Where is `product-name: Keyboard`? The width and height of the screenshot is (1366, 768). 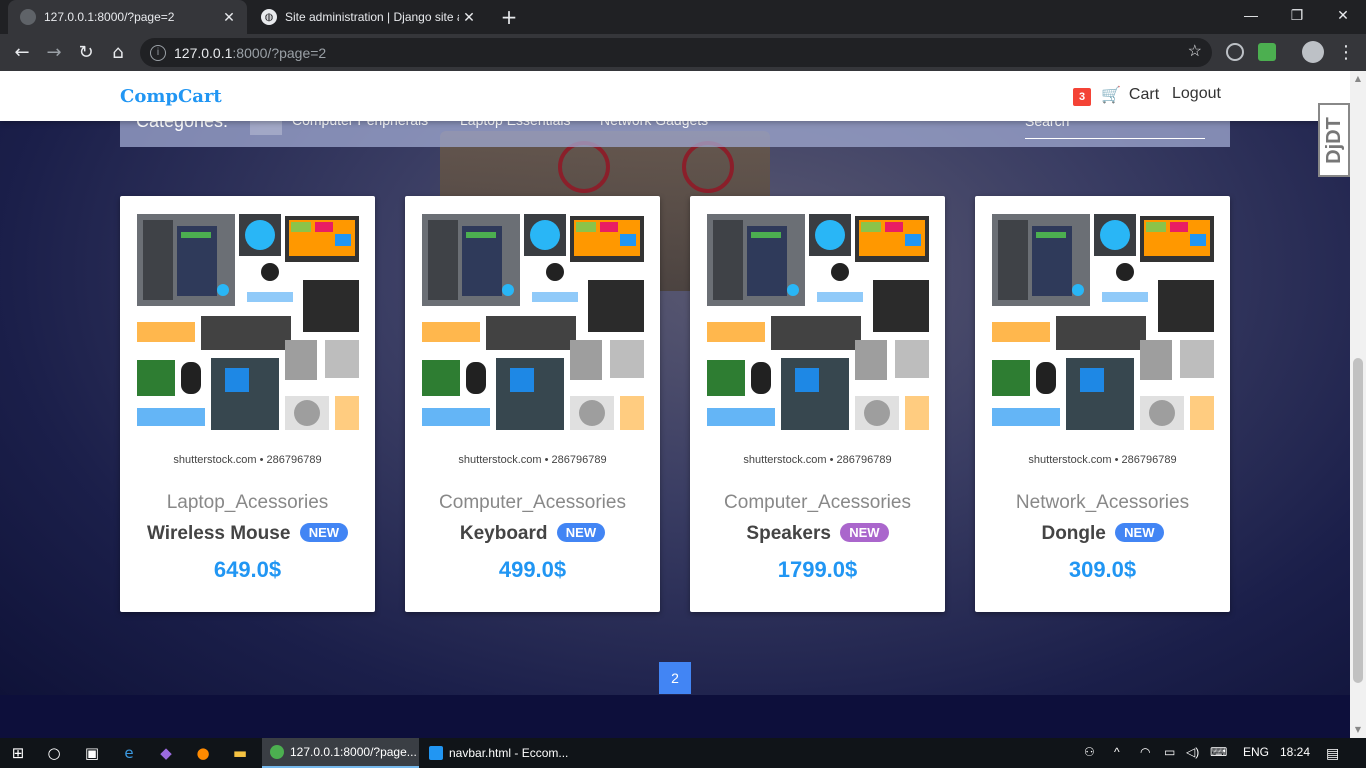 product-name: Keyboard is located at coordinates (504, 533).